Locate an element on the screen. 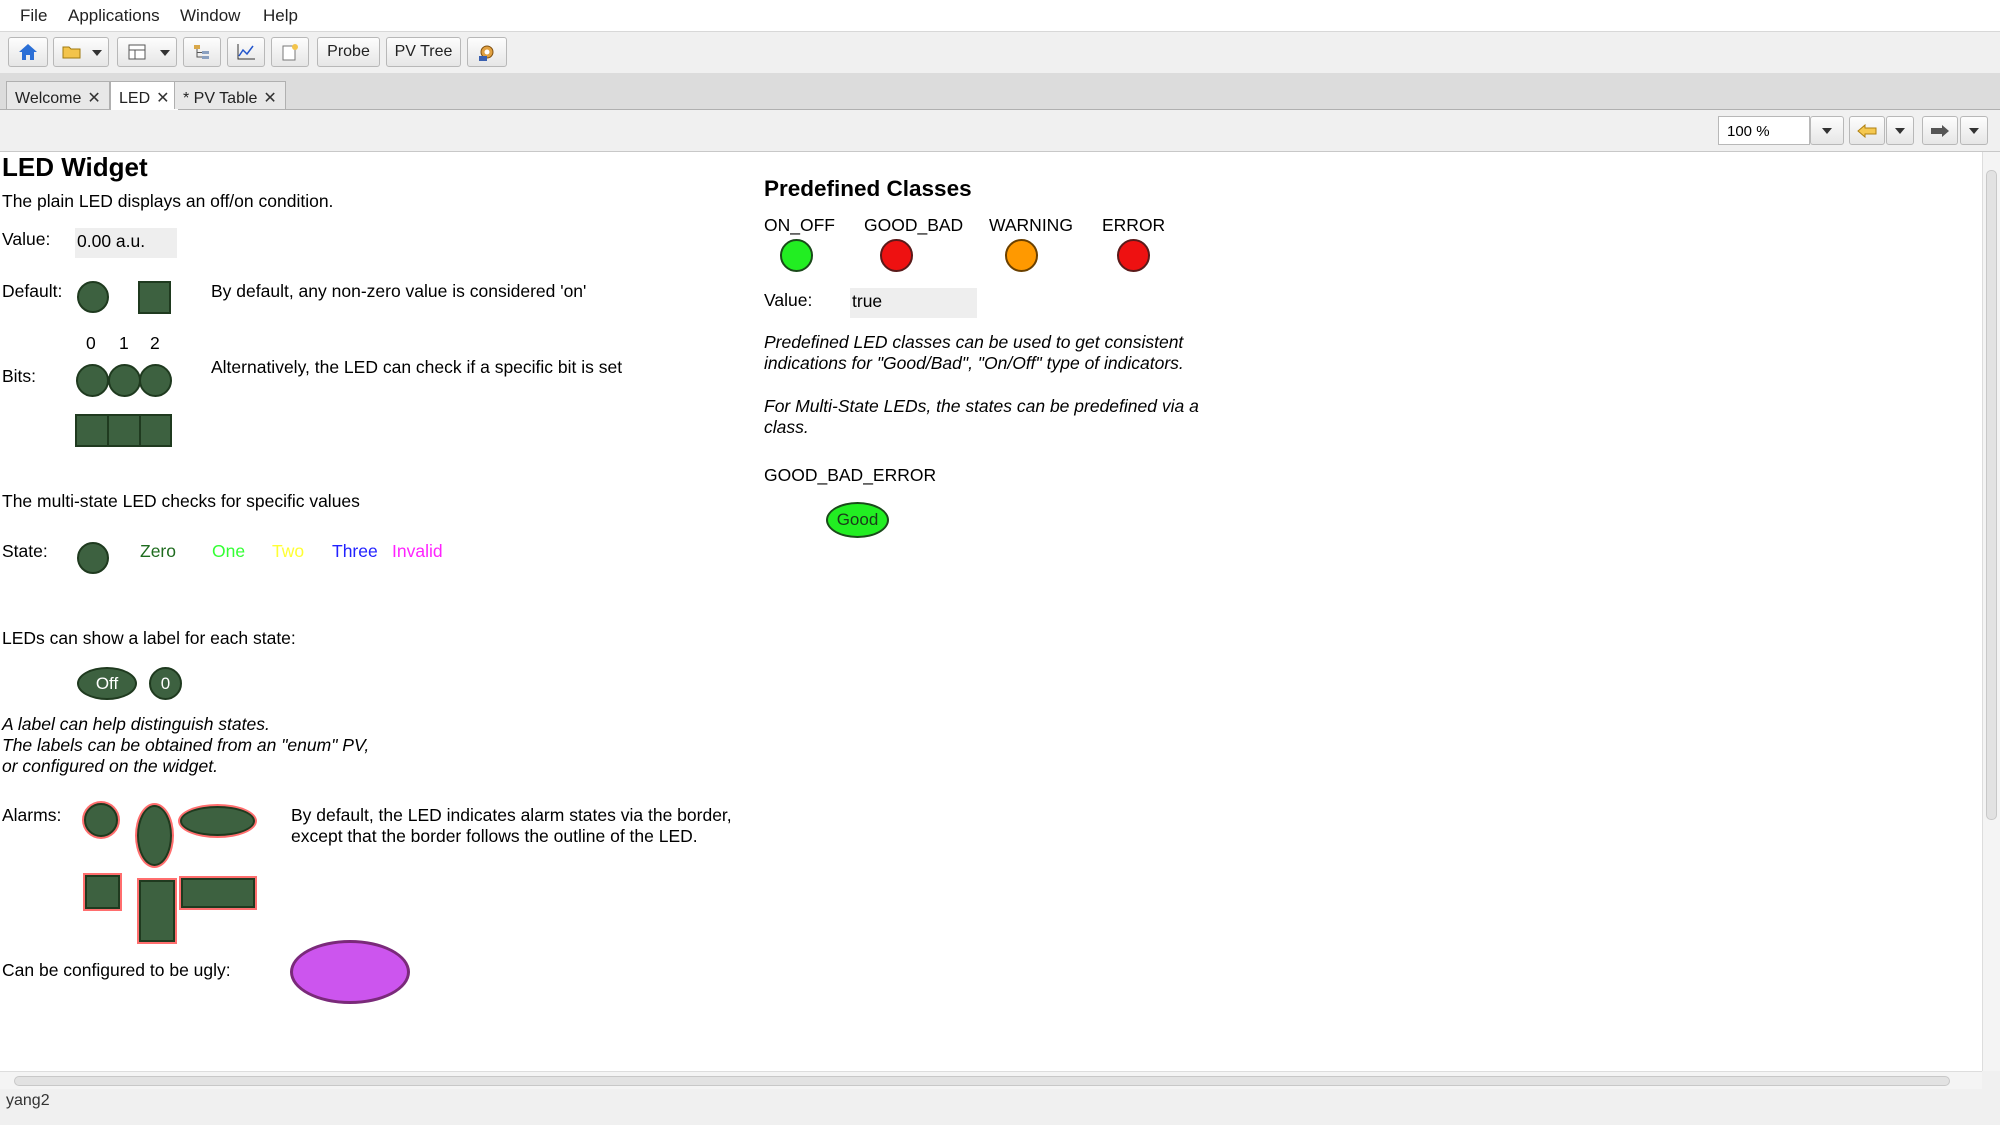 The image size is (2000, 1125). vertical-scroll-thumb is located at coordinates (1991, 495).